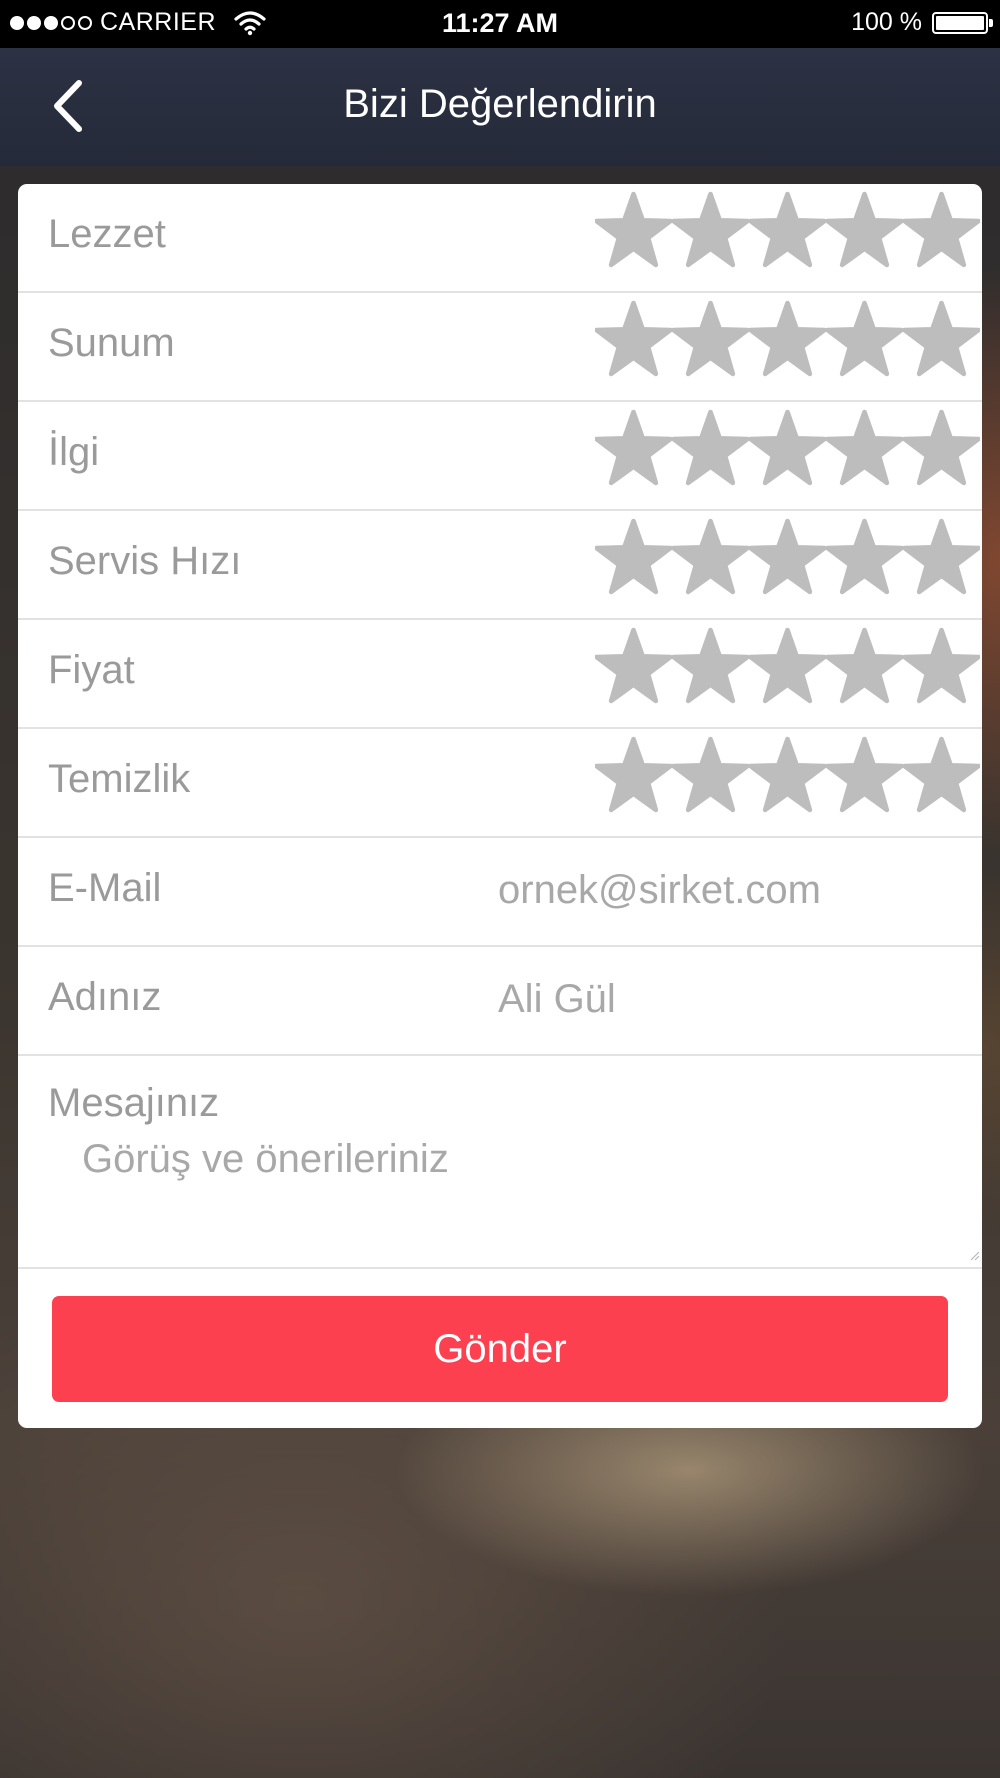 The height and width of the screenshot is (1778, 1000). I want to click on rating-label: Fiyat, so click(91, 670).